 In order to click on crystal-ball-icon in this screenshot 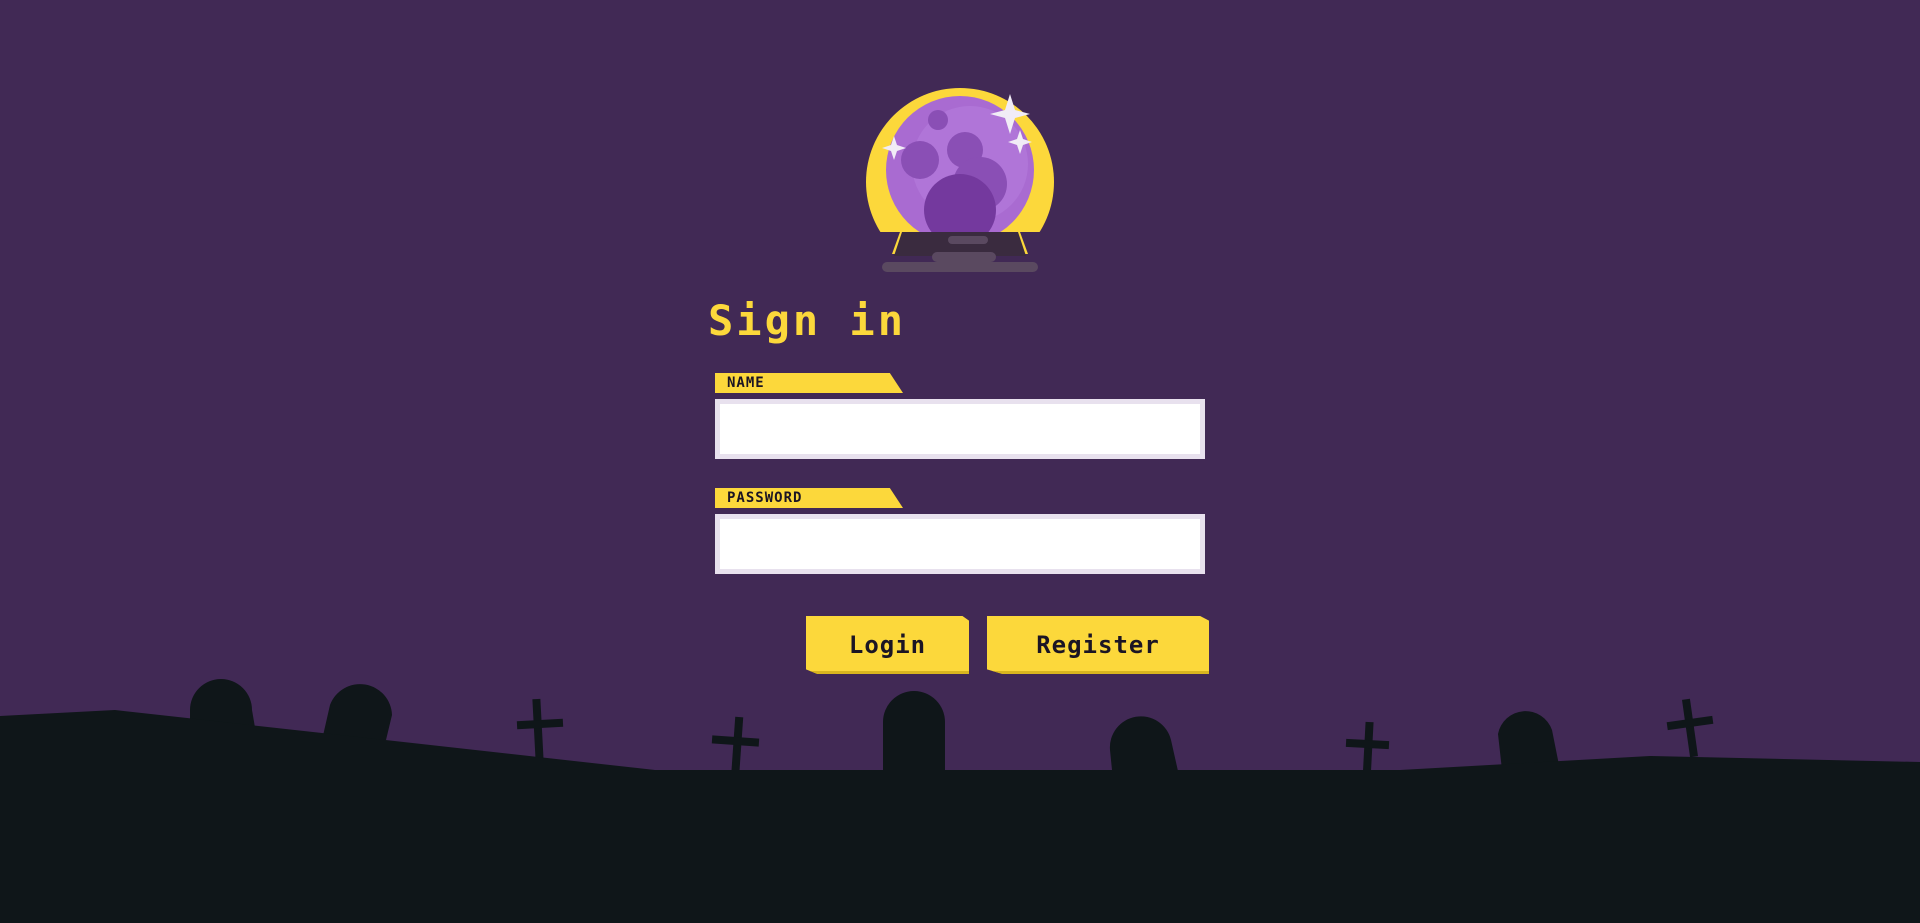, I will do `click(960, 185)`.